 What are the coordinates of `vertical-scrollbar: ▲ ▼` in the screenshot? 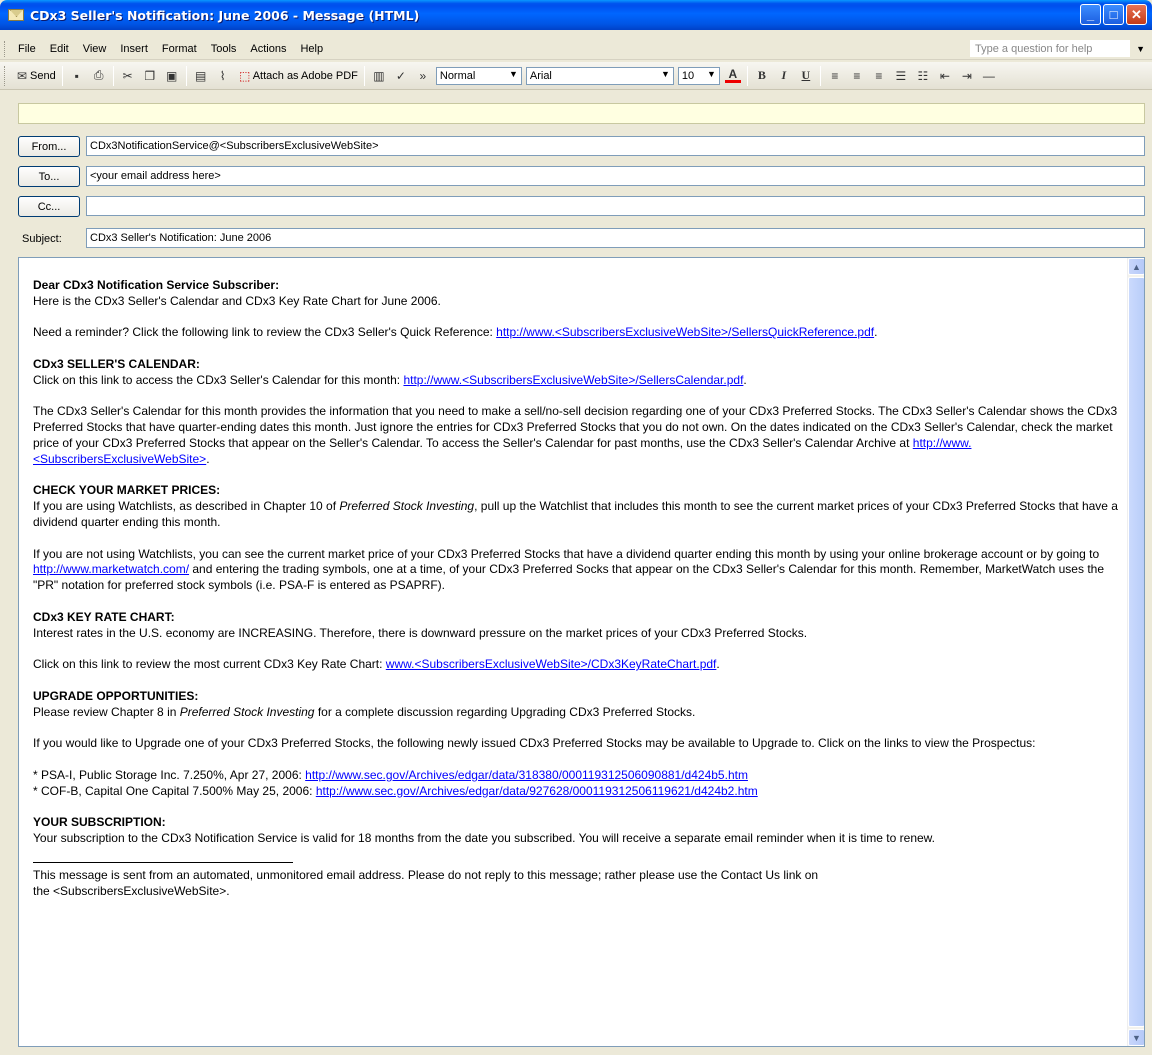 It's located at (1135, 652).